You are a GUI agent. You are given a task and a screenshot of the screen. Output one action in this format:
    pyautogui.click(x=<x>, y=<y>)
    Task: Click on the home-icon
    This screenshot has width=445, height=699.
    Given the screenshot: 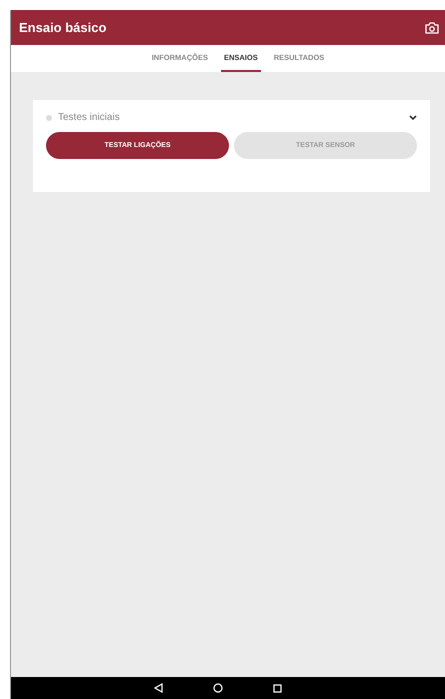 What is the action you would take?
    pyautogui.click(x=218, y=688)
    